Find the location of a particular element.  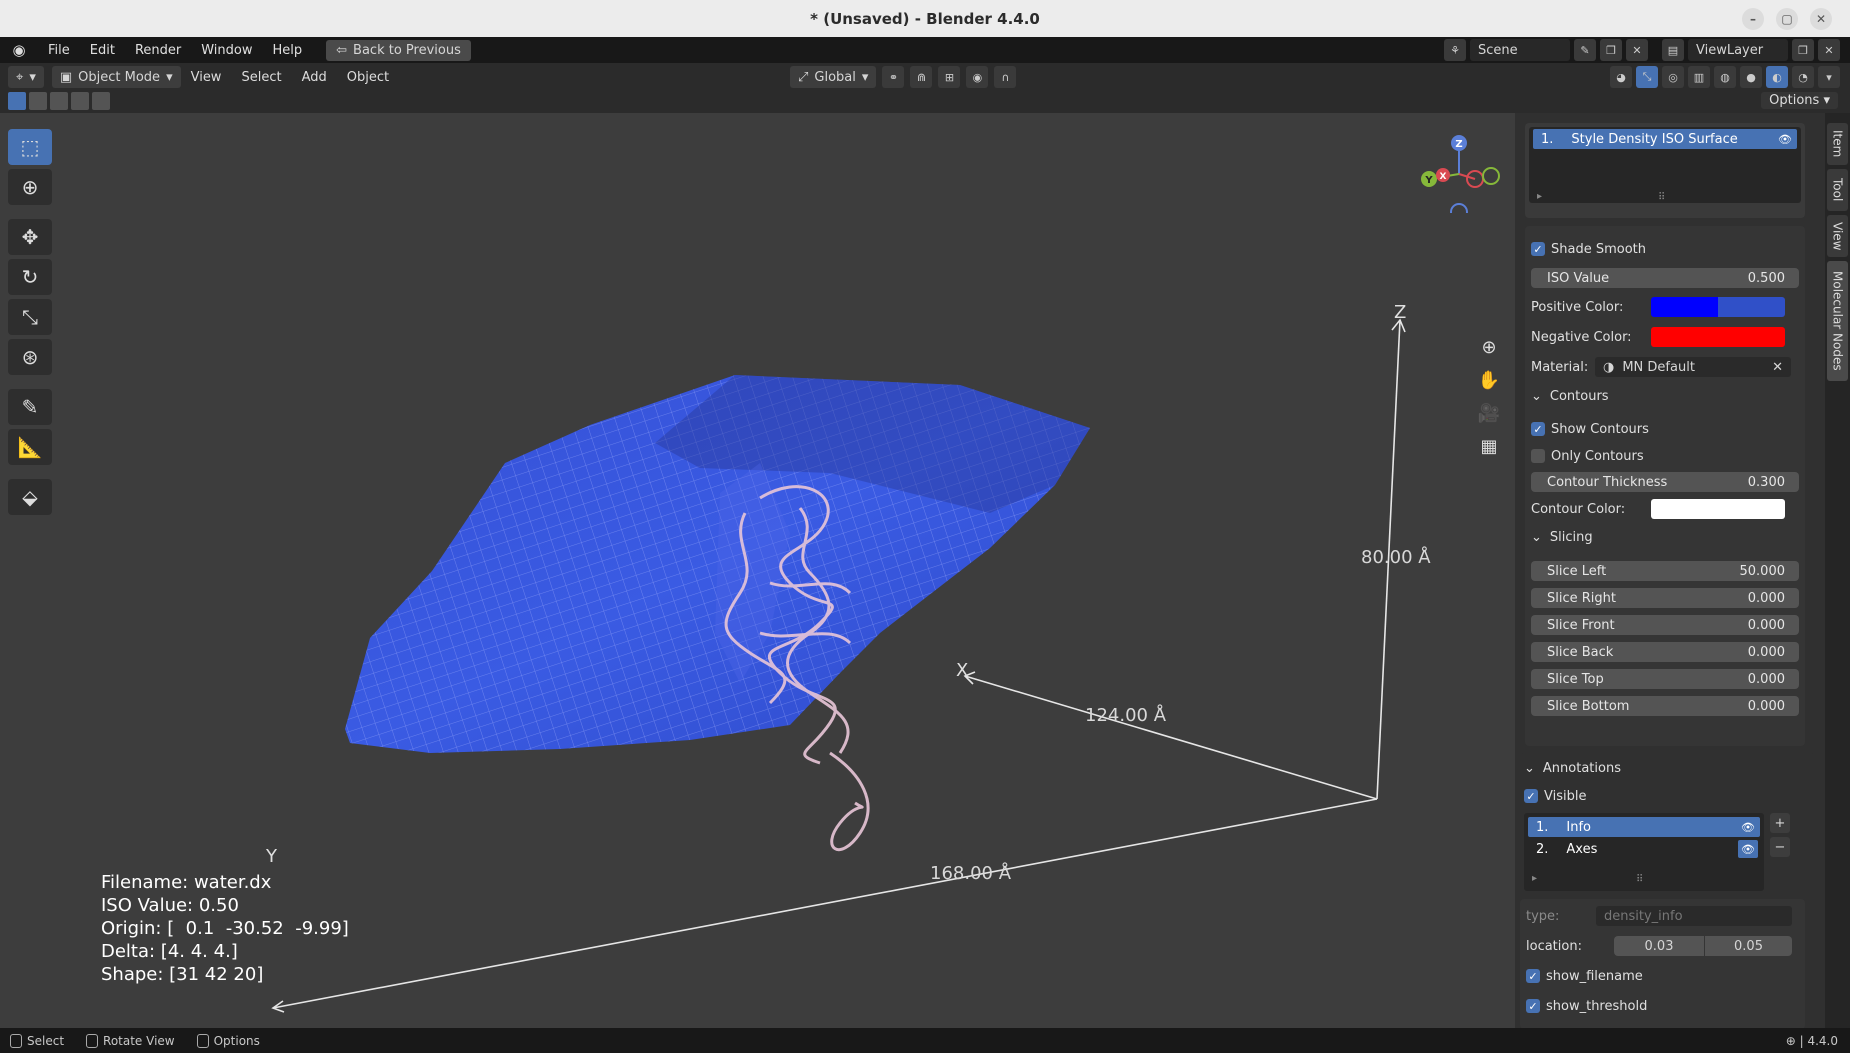

viewlayer-selector-icon: ▤ is located at coordinates (1673, 50).